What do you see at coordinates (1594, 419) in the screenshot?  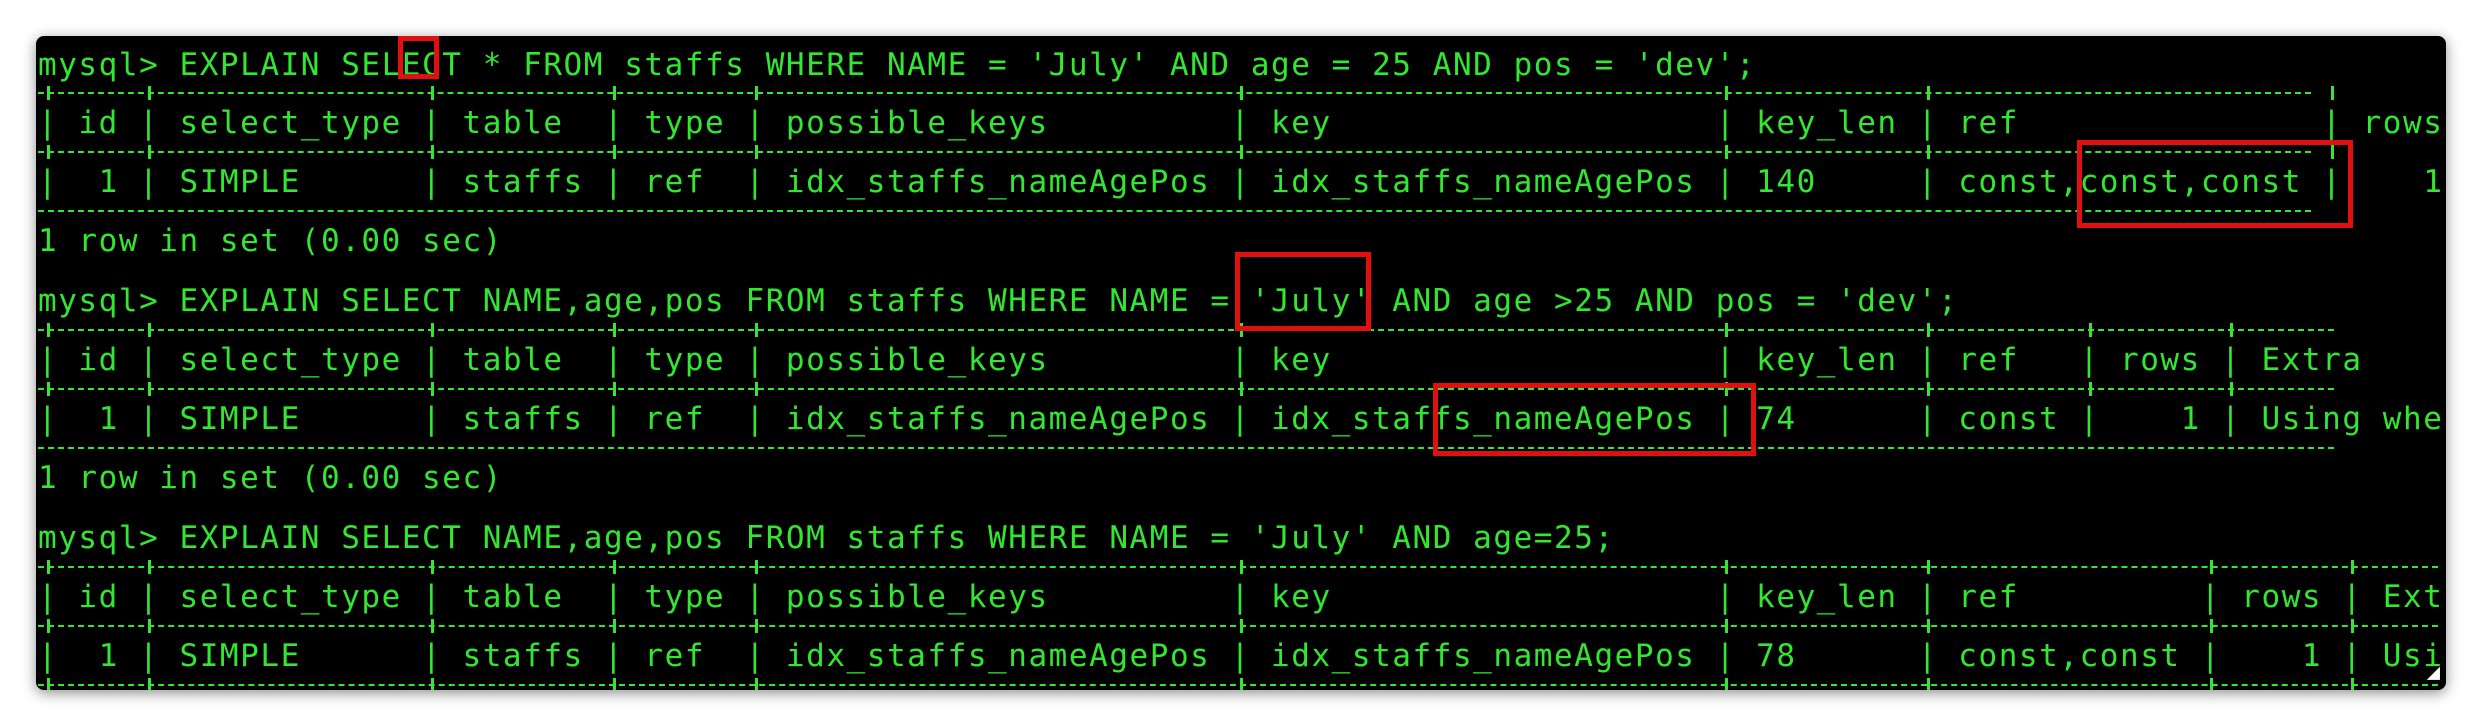 I see `highlight-box-keylen-ref` at bounding box center [1594, 419].